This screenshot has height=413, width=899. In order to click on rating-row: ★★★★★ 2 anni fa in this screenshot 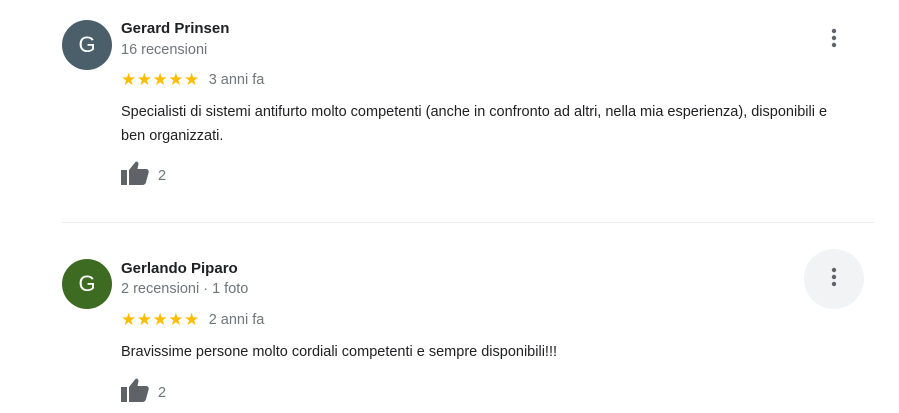, I will do `click(192, 319)`.